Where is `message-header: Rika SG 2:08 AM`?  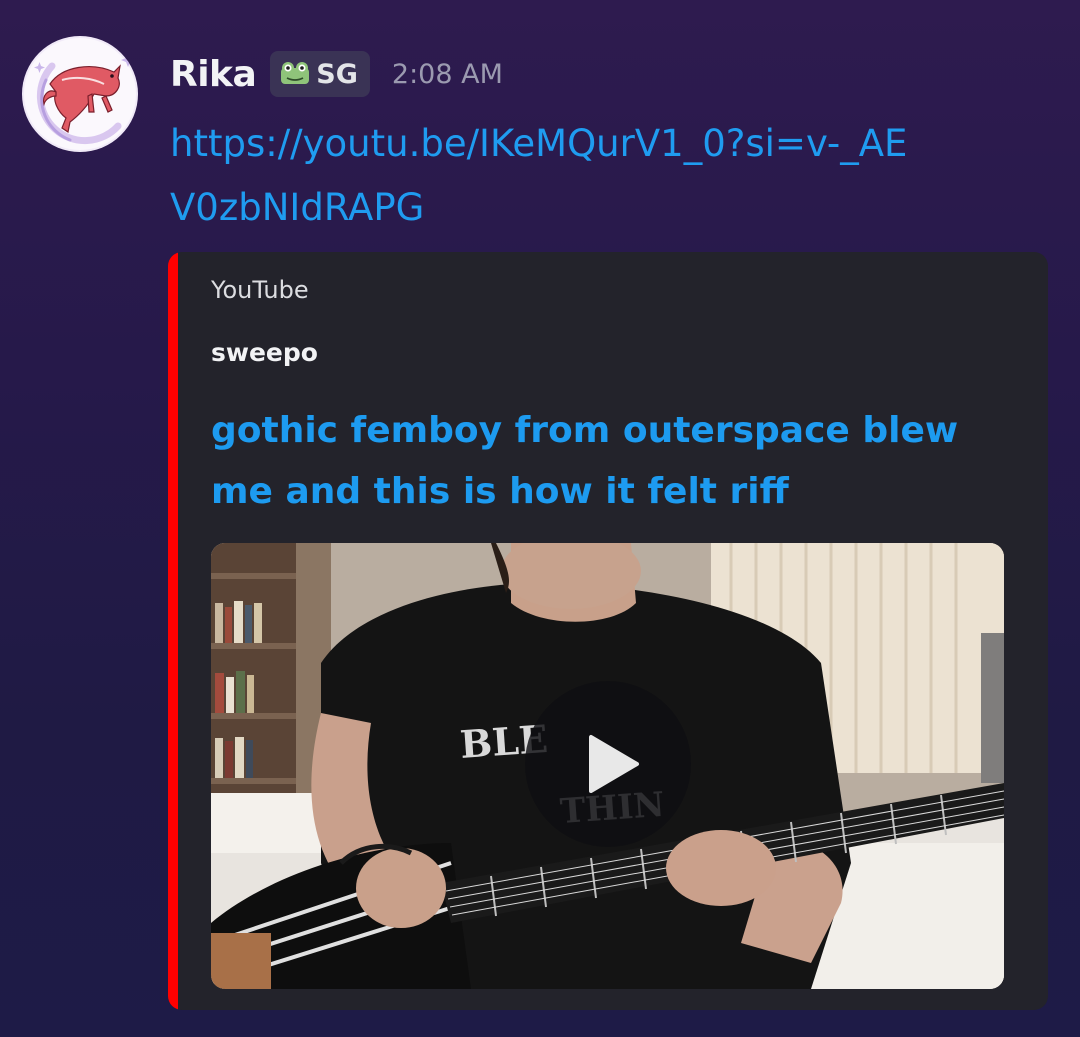
message-header: Rika SG 2:08 AM is located at coordinates (336, 74).